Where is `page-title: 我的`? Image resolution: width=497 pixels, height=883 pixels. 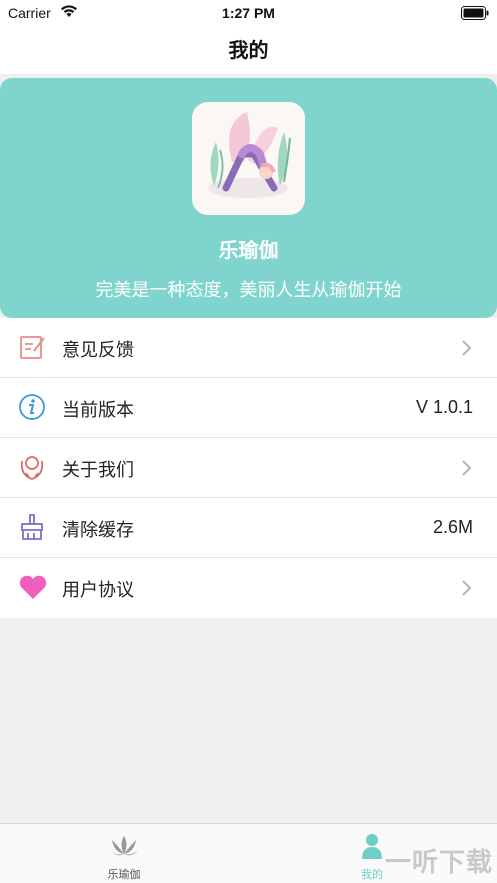
page-title: 我的 is located at coordinates (248, 50).